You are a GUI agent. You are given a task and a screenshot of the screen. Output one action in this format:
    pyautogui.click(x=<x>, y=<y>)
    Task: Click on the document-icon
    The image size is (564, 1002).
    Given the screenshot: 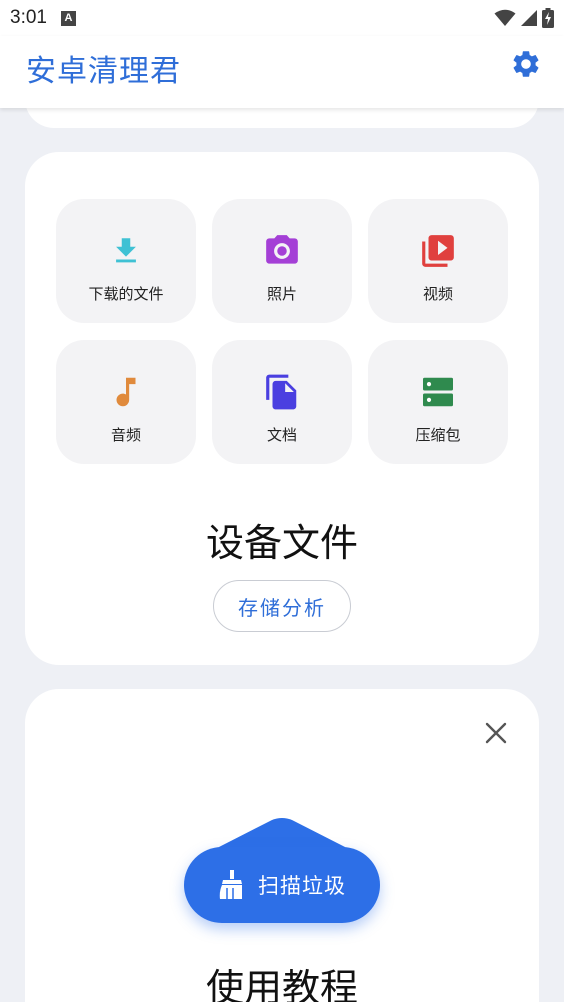 What is the action you would take?
    pyautogui.click(x=282, y=392)
    